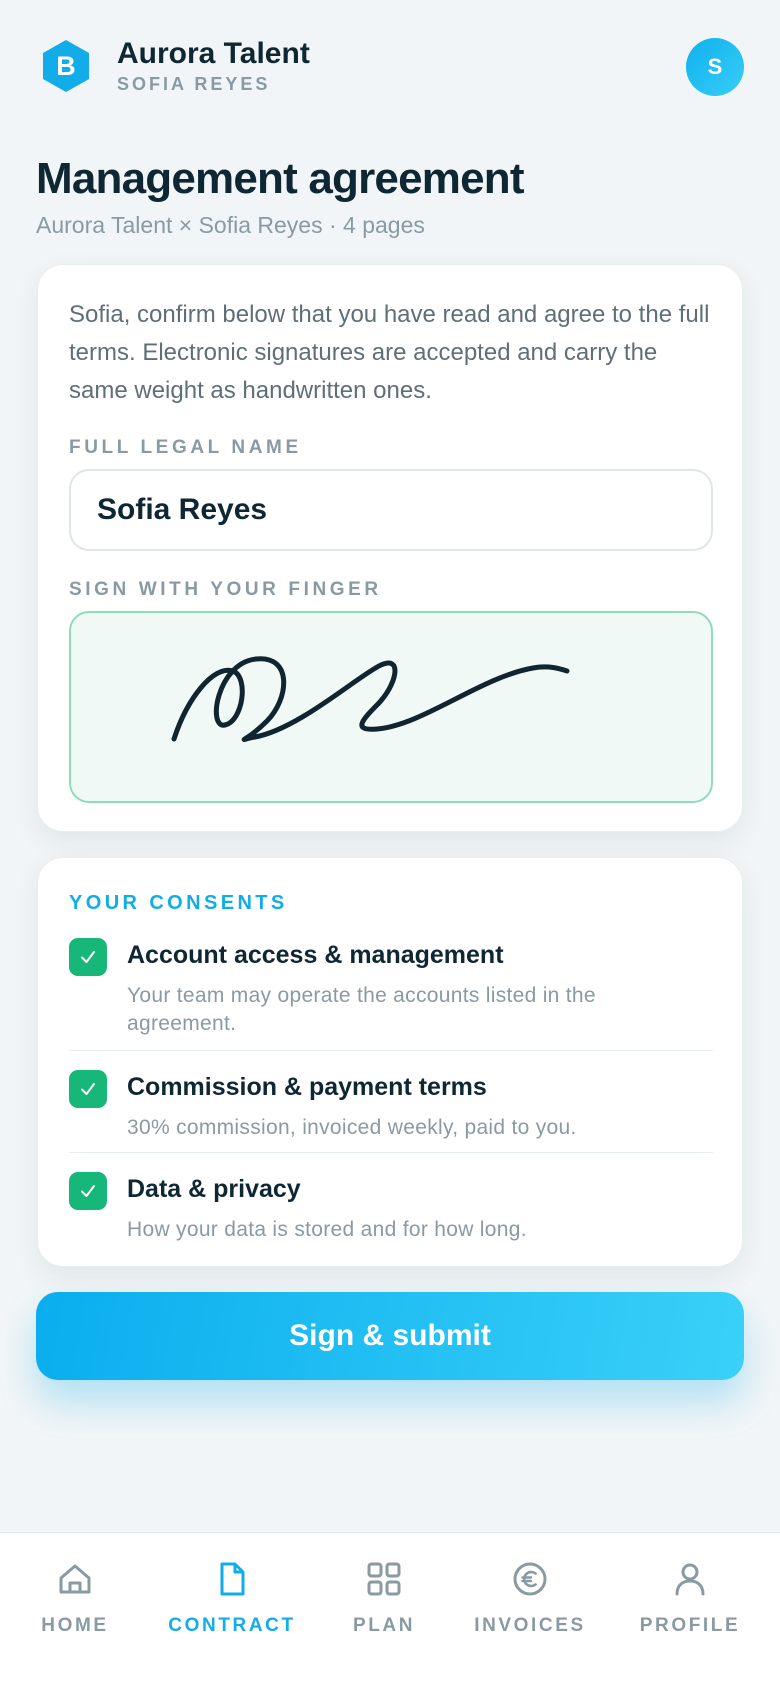 The image size is (780, 1688). Describe the element at coordinates (232, 1625) in the screenshot. I see `tab-label: CONTRACT` at that location.